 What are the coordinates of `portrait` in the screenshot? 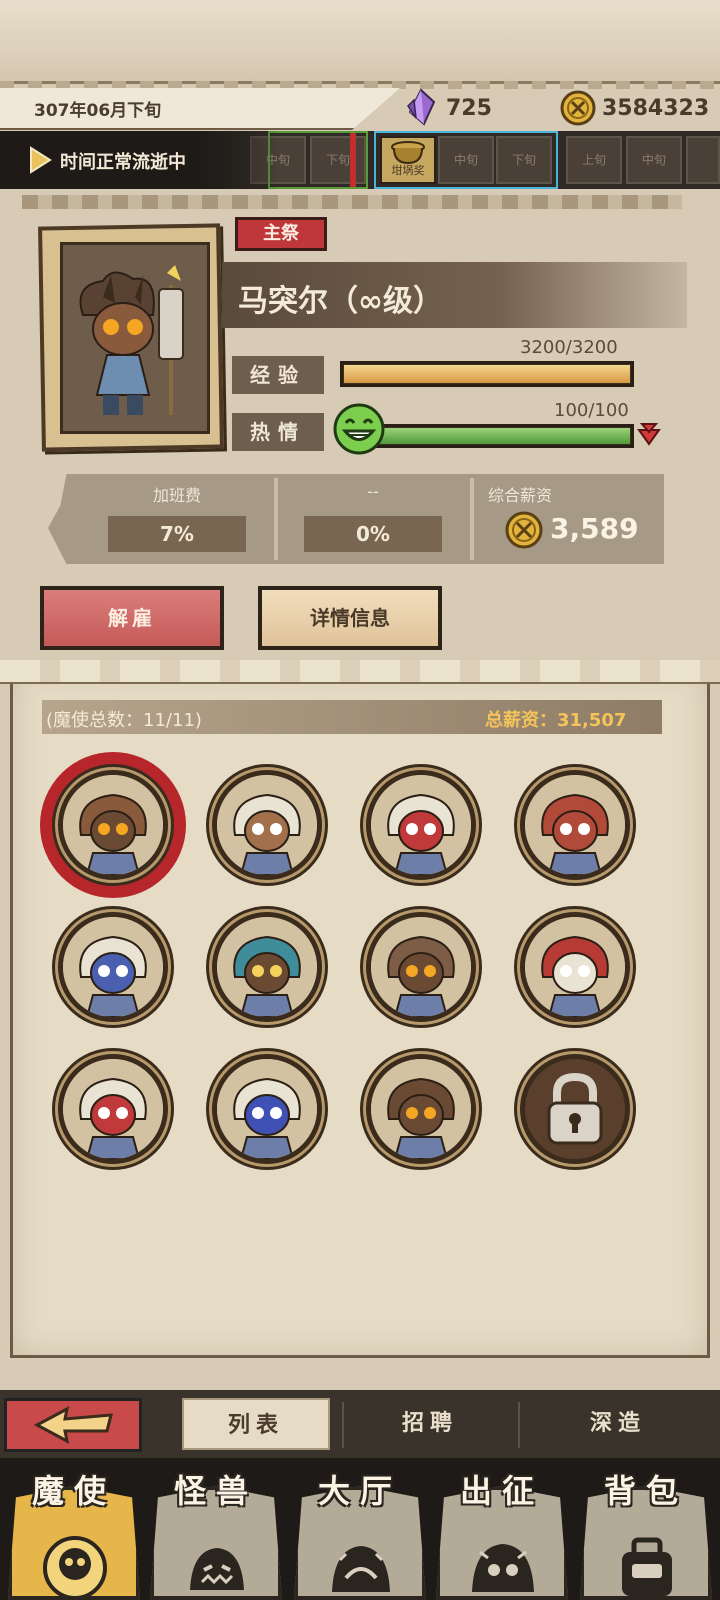 It's located at (135, 338).